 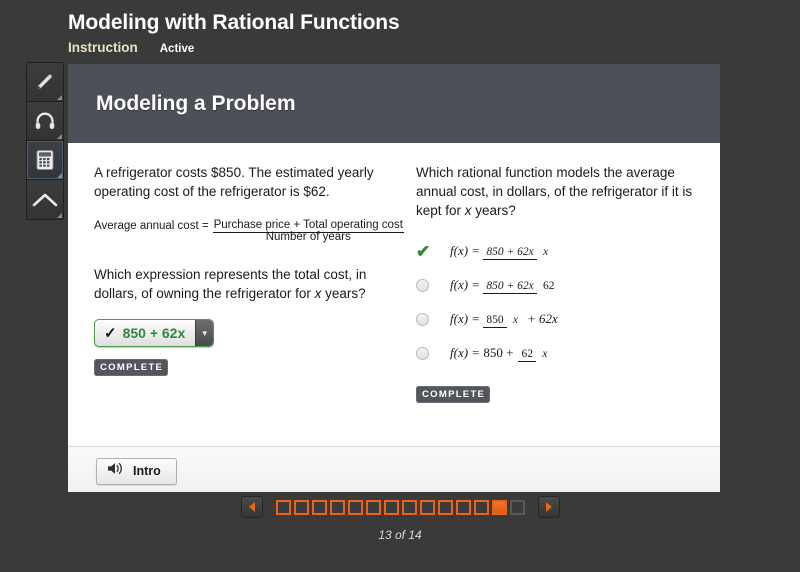 I want to click on dropdown-face: ✓ 850 + 62x, so click(x=145, y=333).